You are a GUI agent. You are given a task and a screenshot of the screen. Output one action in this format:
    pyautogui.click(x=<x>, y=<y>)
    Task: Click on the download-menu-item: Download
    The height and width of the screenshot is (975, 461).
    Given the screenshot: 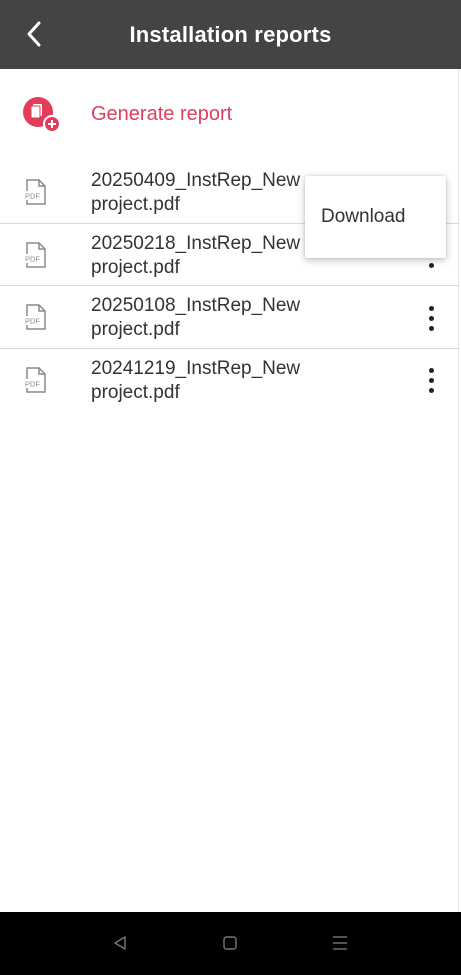 What is the action you would take?
    pyautogui.click(x=375, y=217)
    